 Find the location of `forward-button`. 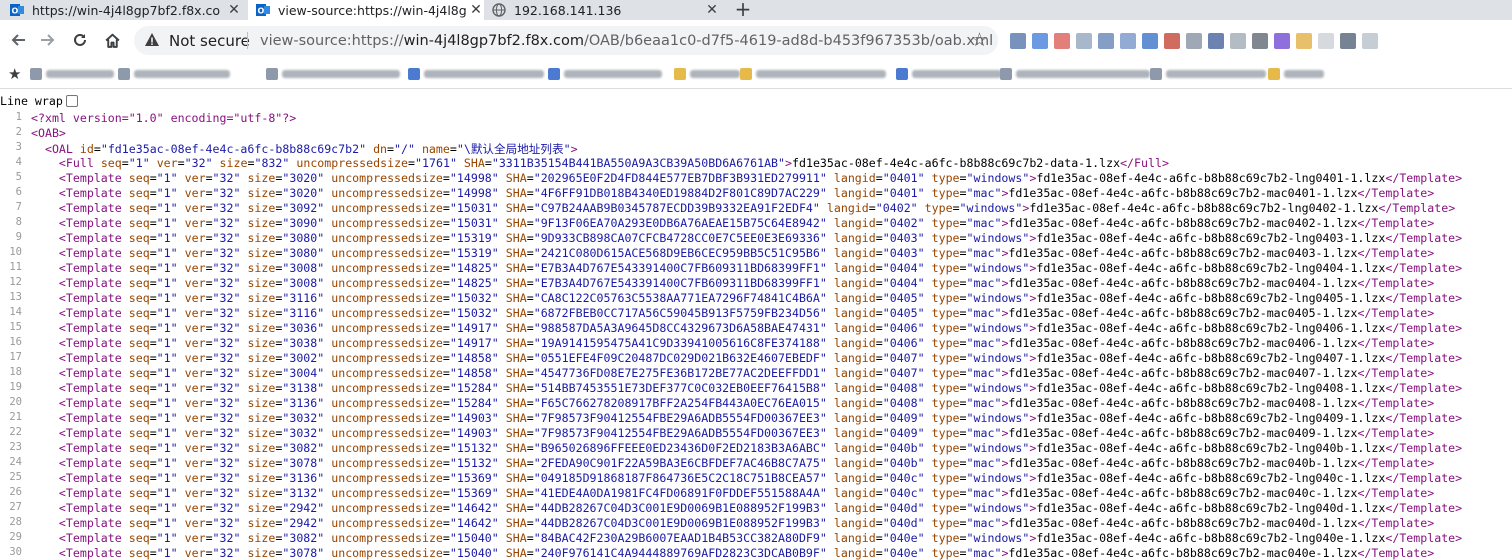

forward-button is located at coordinates (48, 40).